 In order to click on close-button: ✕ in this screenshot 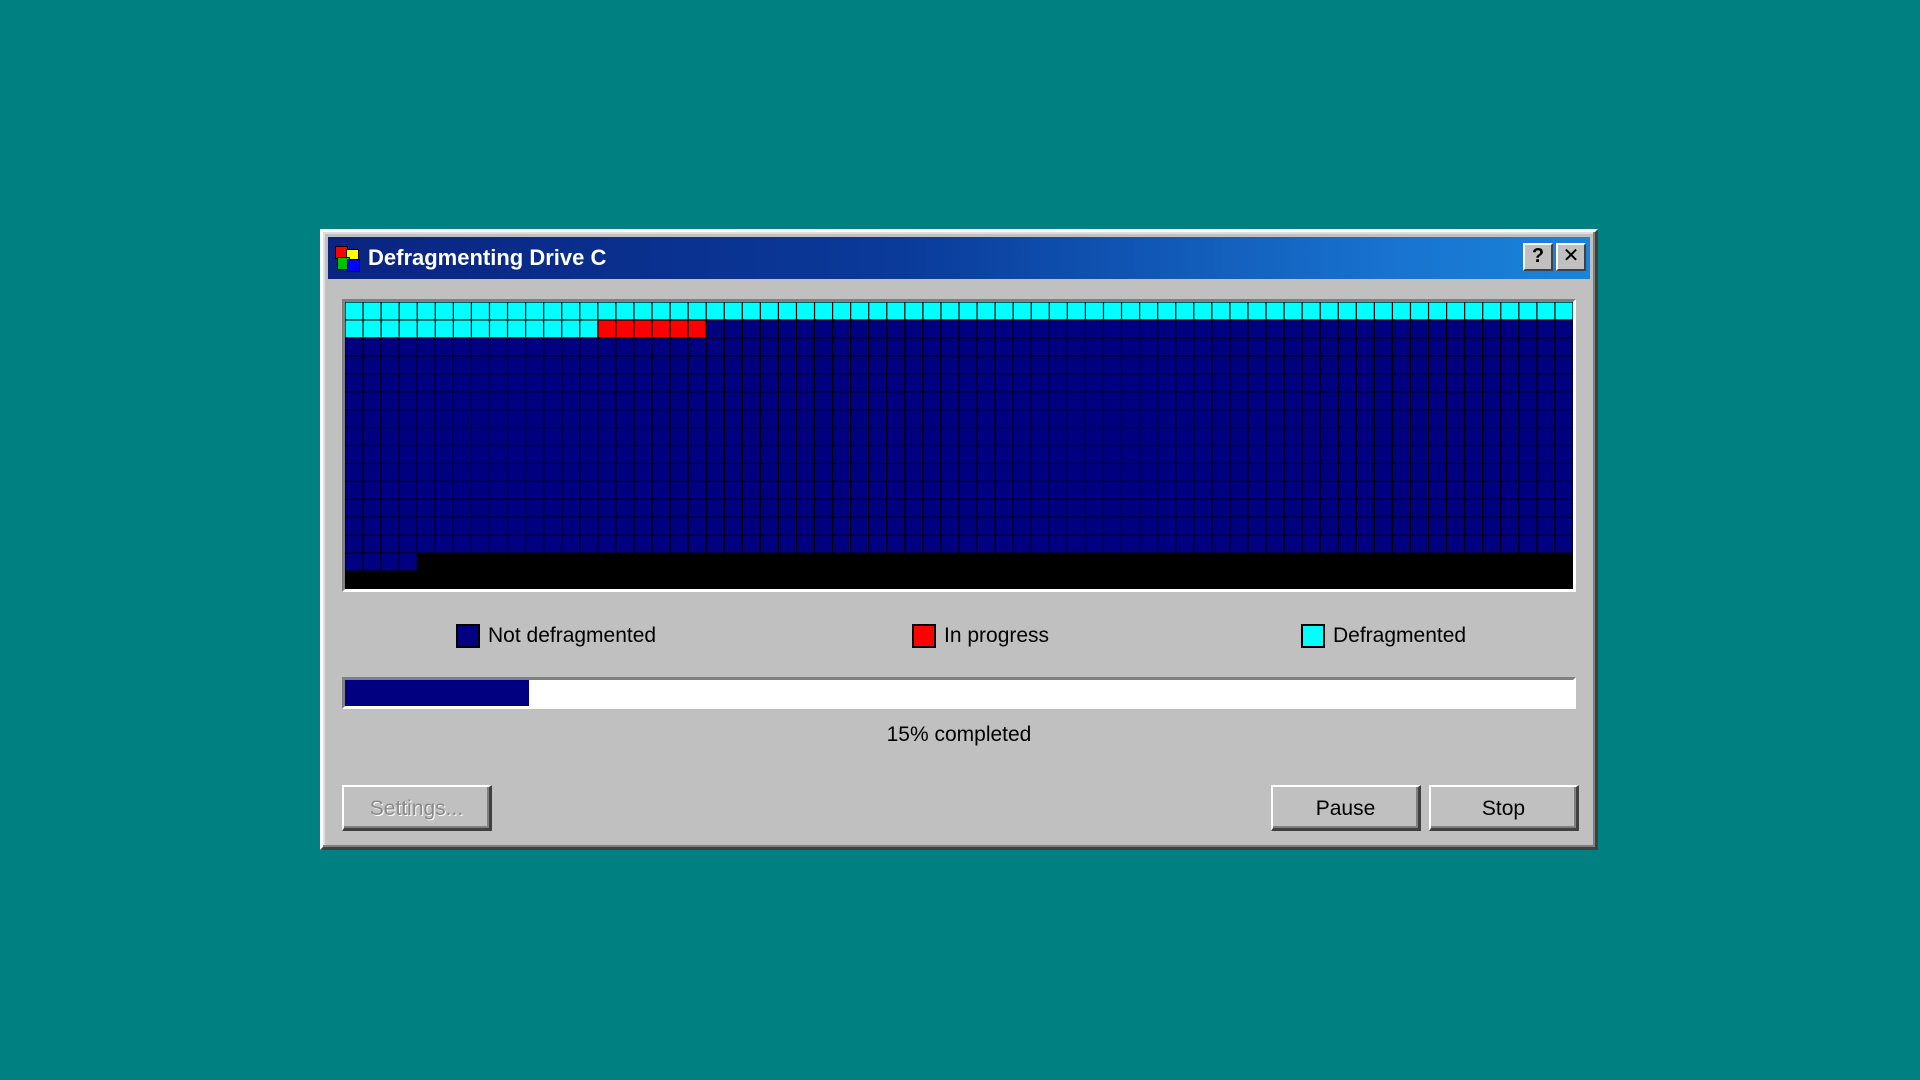, I will do `click(1571, 257)`.